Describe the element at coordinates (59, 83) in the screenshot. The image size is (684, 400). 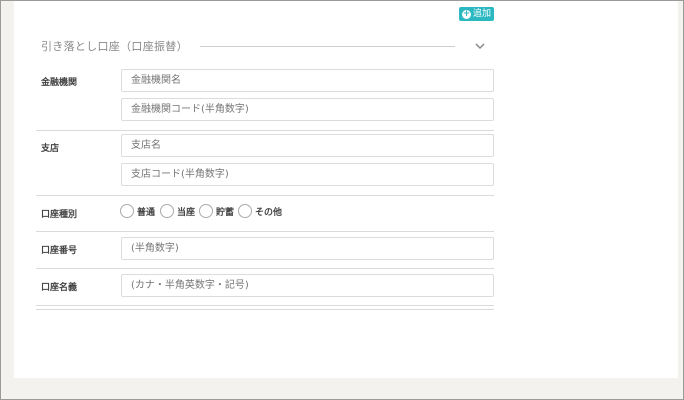
I see `bank-label: 金融機関` at that location.